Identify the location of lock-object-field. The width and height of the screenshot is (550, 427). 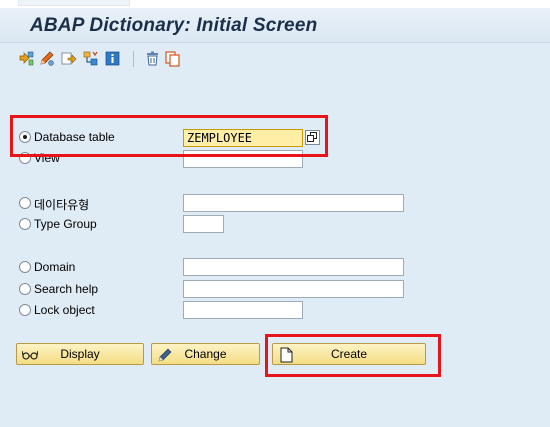
(243, 310).